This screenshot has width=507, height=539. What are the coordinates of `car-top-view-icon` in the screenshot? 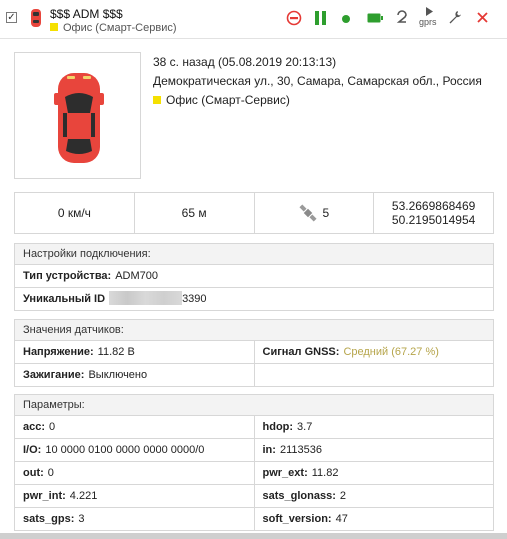 It's located at (79, 118).